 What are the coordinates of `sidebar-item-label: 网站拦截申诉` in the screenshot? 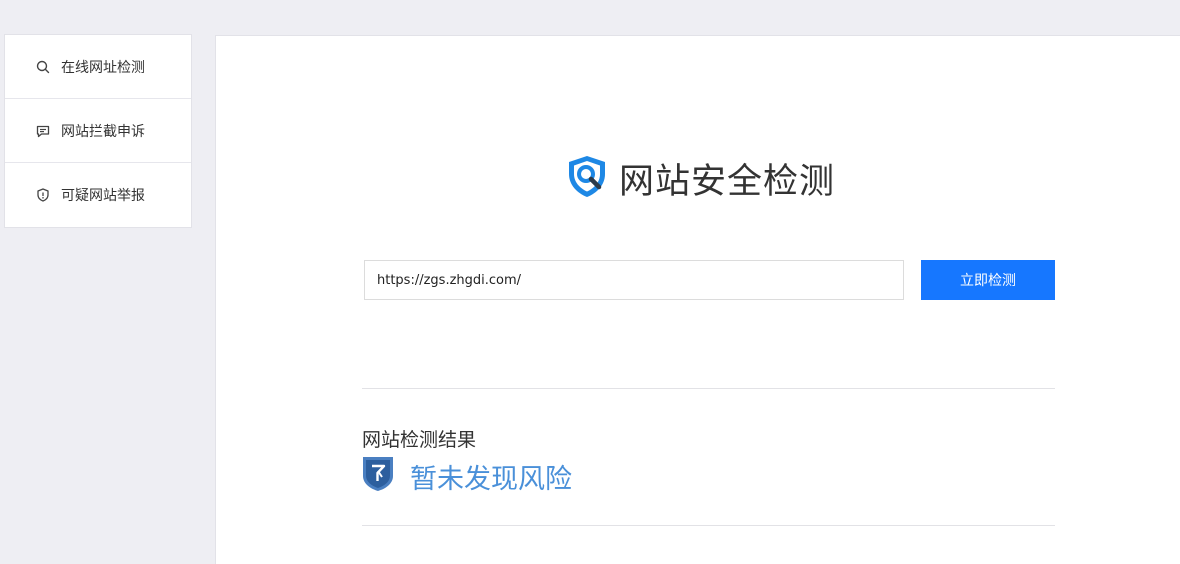 It's located at (103, 131).